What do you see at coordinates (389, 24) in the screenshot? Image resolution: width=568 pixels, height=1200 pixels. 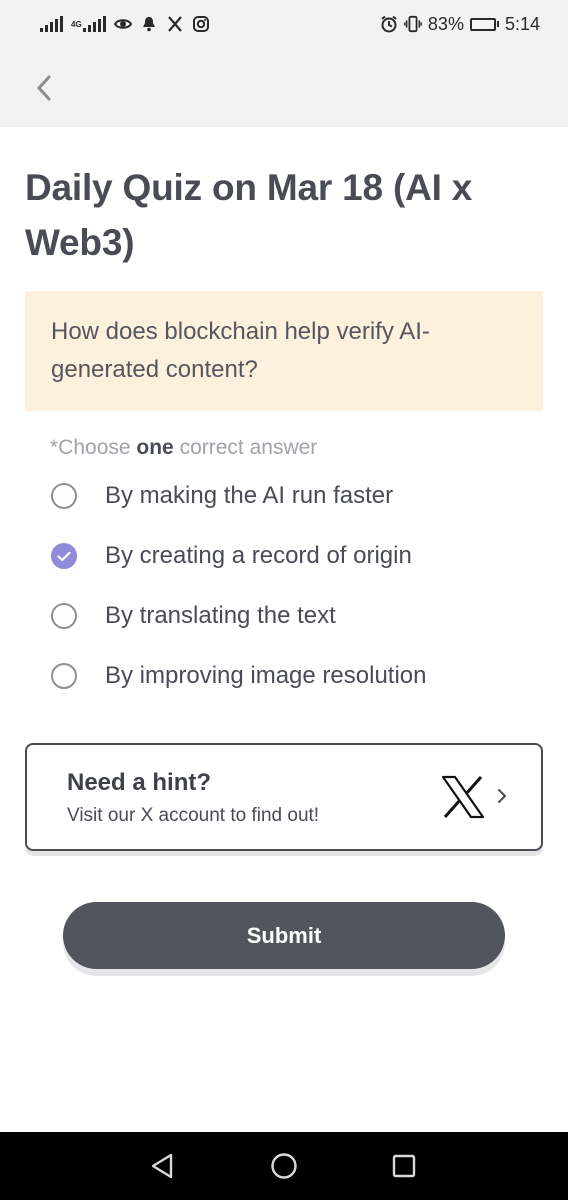 I see `alarm-icon` at bounding box center [389, 24].